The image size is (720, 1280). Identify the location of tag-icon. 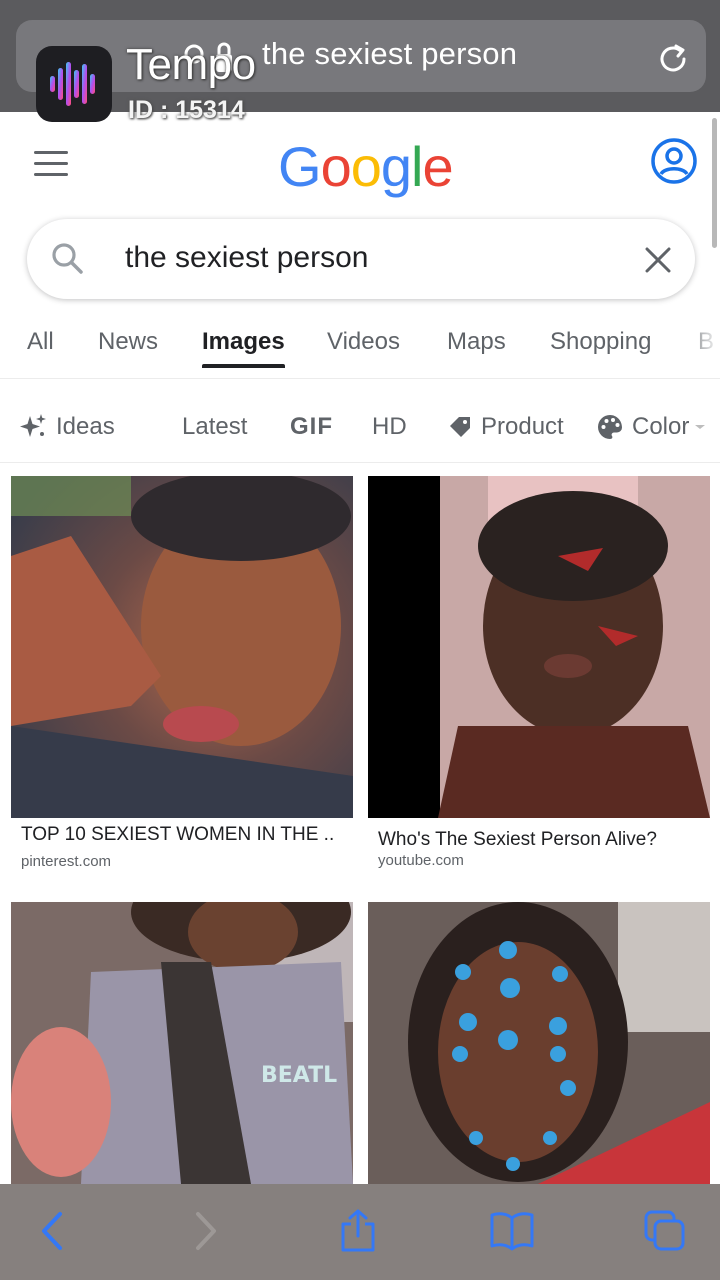
(460, 427).